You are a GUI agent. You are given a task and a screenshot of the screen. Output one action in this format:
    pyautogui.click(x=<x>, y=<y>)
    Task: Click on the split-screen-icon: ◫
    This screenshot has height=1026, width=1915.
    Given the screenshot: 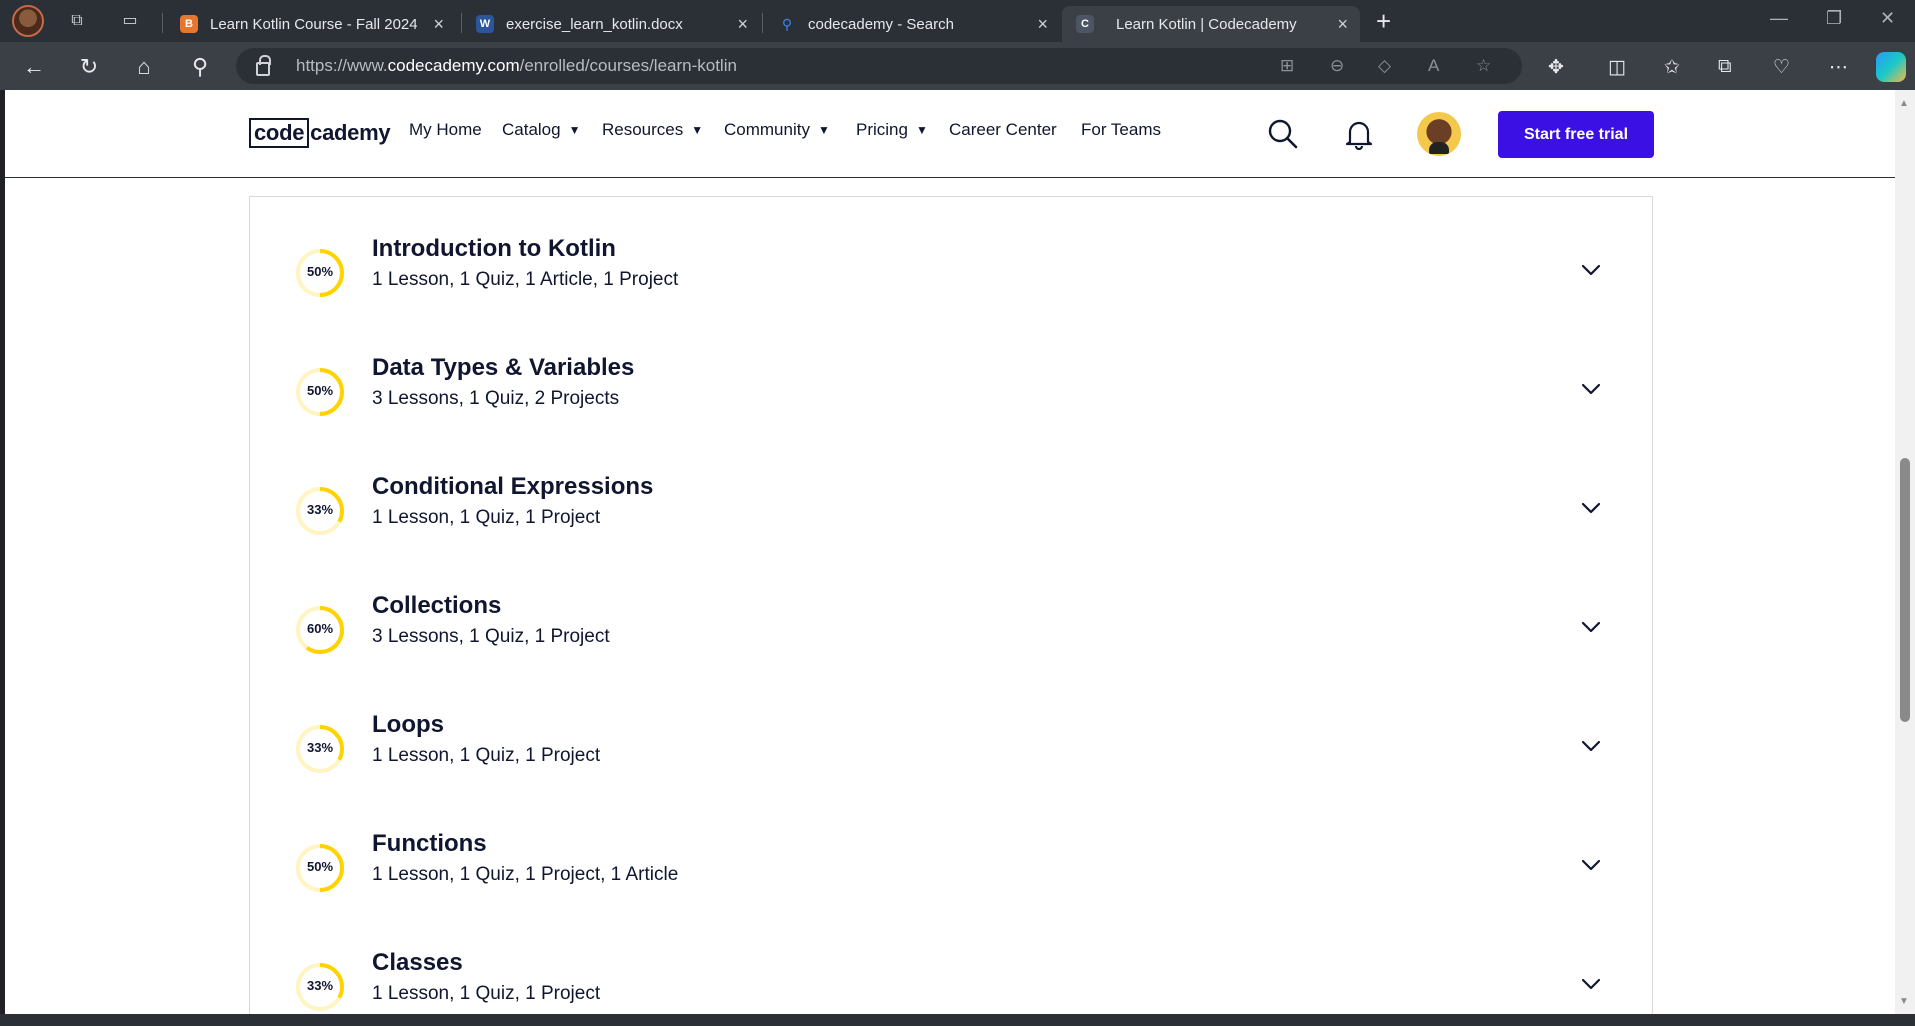 What is the action you would take?
    pyautogui.click(x=1617, y=67)
    